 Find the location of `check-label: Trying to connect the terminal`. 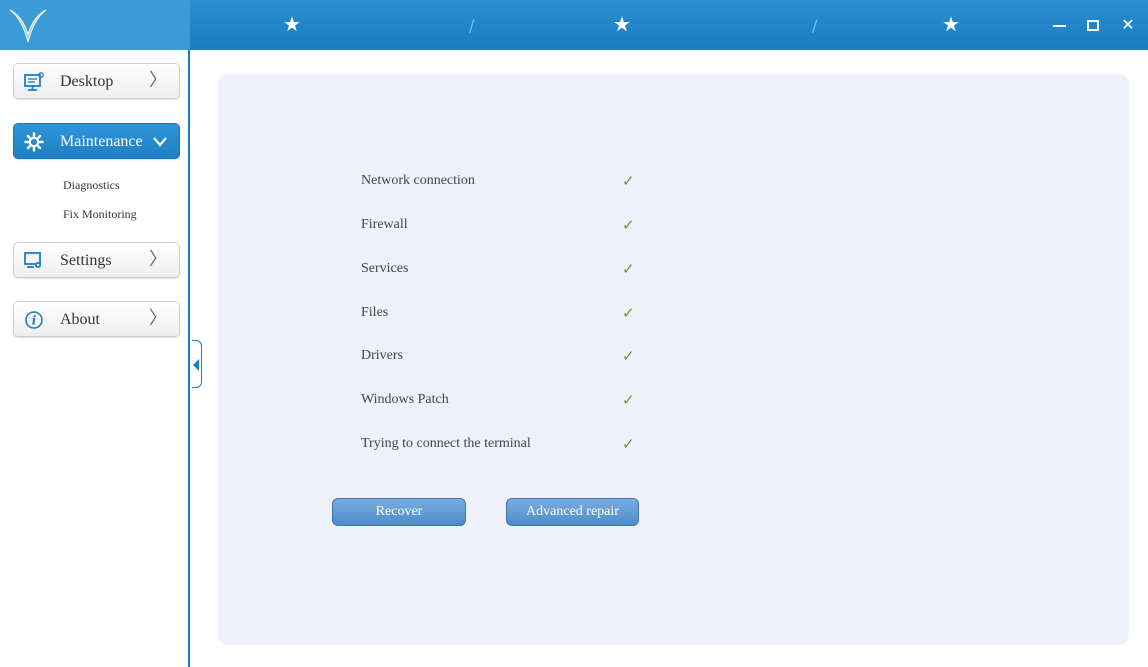

check-label: Trying to connect the terminal is located at coordinates (446, 443).